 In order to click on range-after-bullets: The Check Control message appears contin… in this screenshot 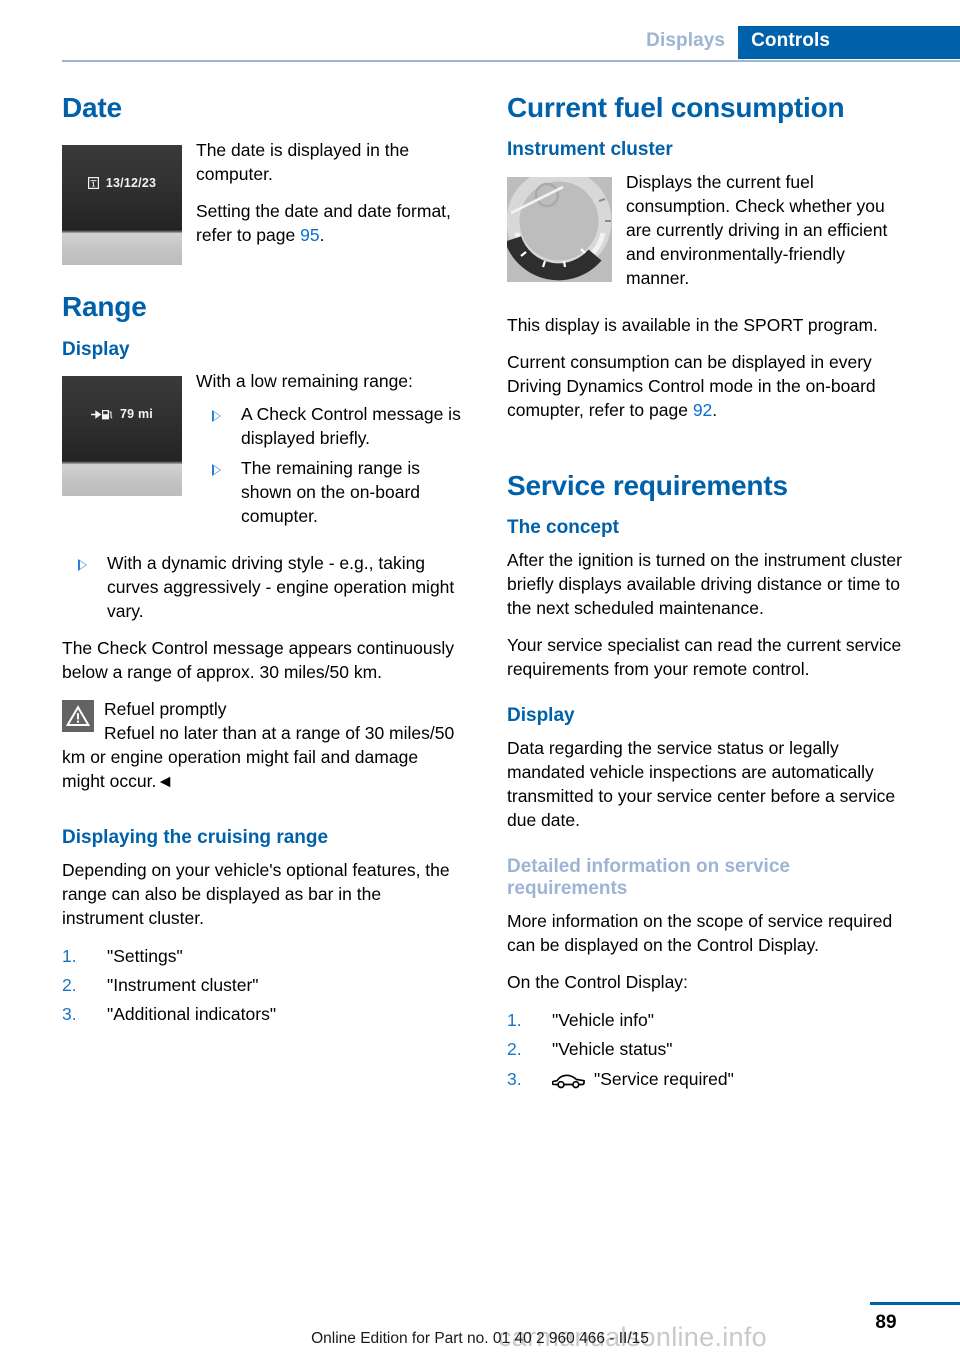, I will do `click(258, 660)`.